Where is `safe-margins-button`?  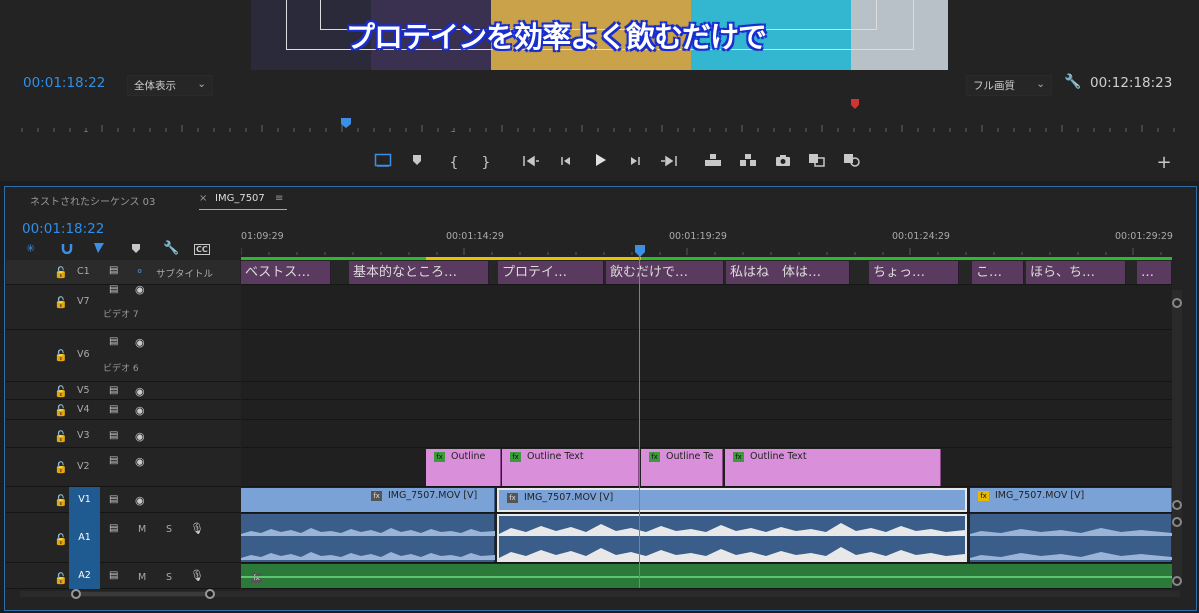 safe-margins-button is located at coordinates (383, 163).